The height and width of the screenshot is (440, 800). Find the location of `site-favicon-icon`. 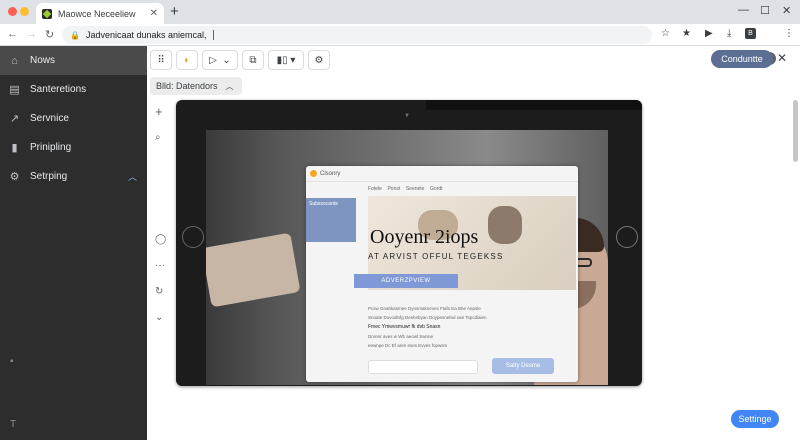

site-favicon-icon is located at coordinates (47, 13).